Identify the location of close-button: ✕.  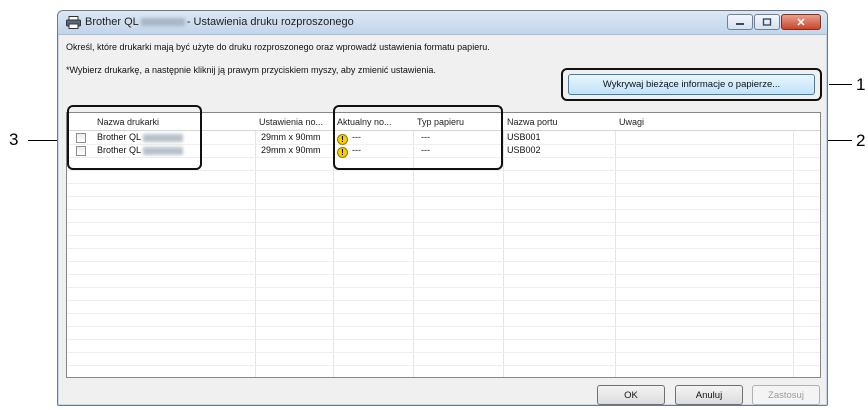
(801, 22).